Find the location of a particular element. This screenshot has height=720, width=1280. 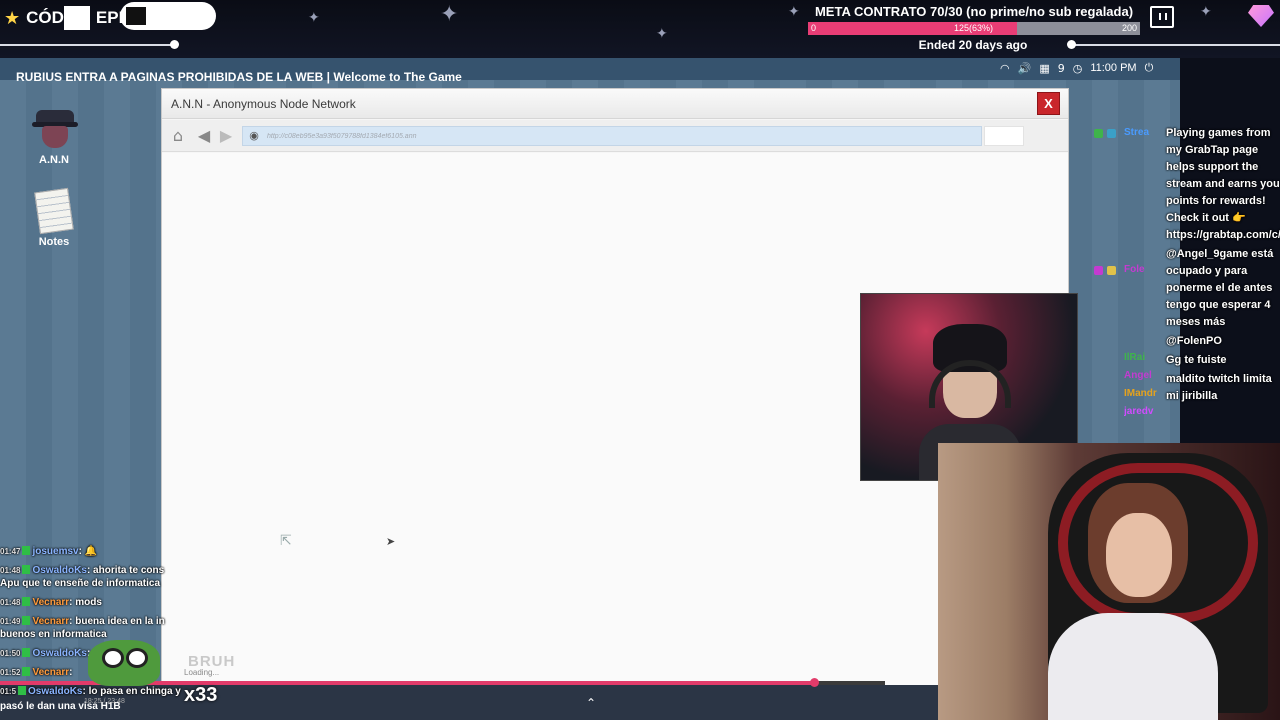

chat-user: IMandr is located at coordinates (1140, 393).